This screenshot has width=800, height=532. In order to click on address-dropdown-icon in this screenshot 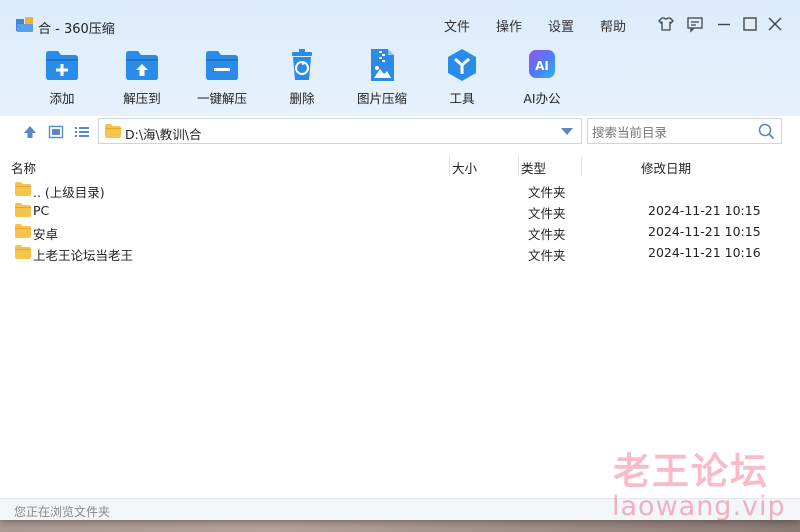, I will do `click(567, 131)`.